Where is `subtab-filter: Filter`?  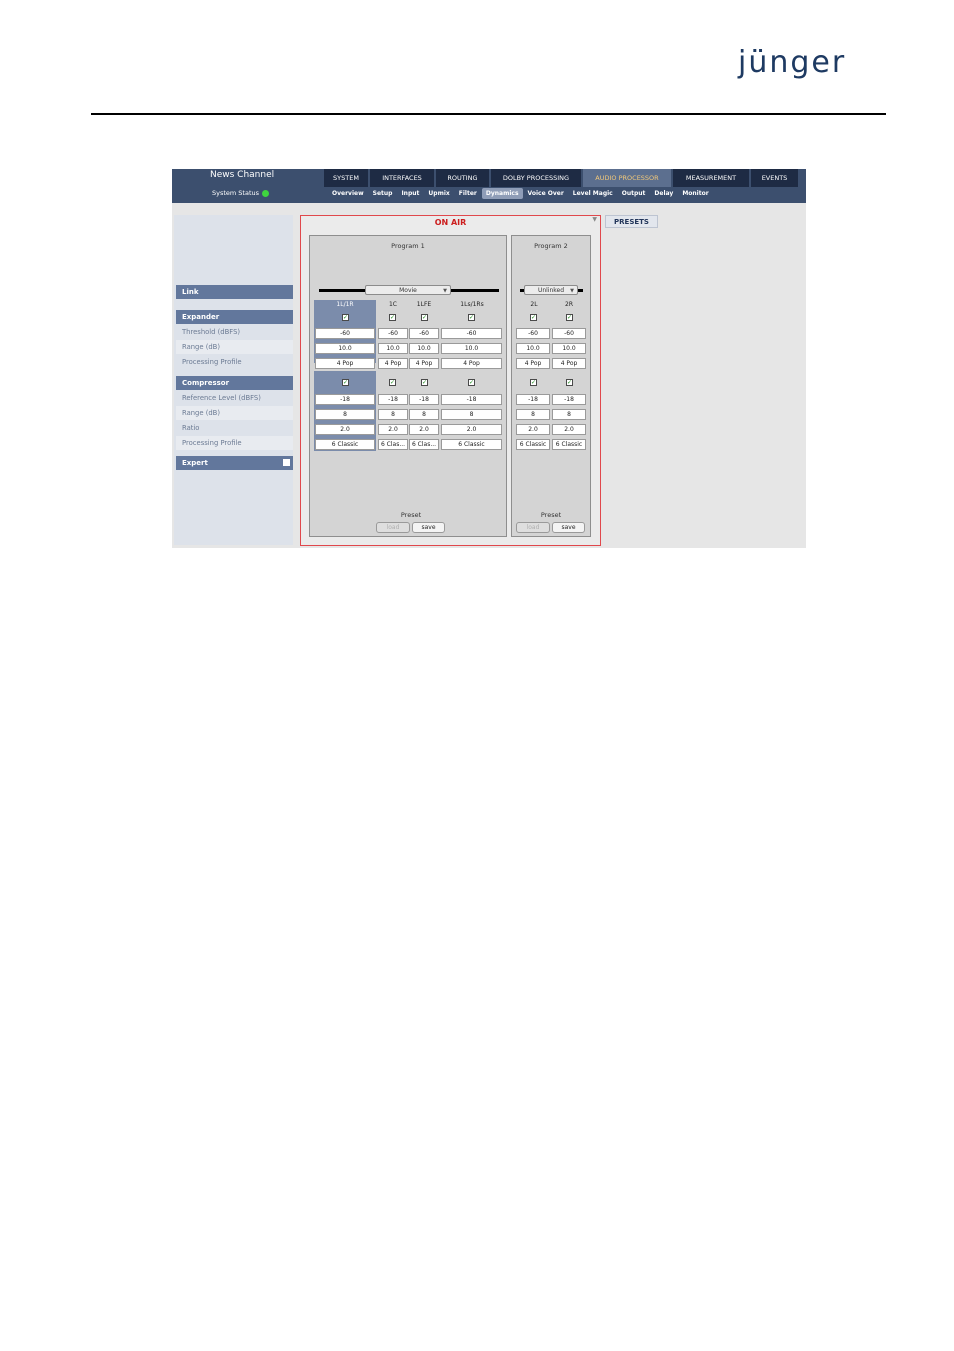 subtab-filter: Filter is located at coordinates (468, 193).